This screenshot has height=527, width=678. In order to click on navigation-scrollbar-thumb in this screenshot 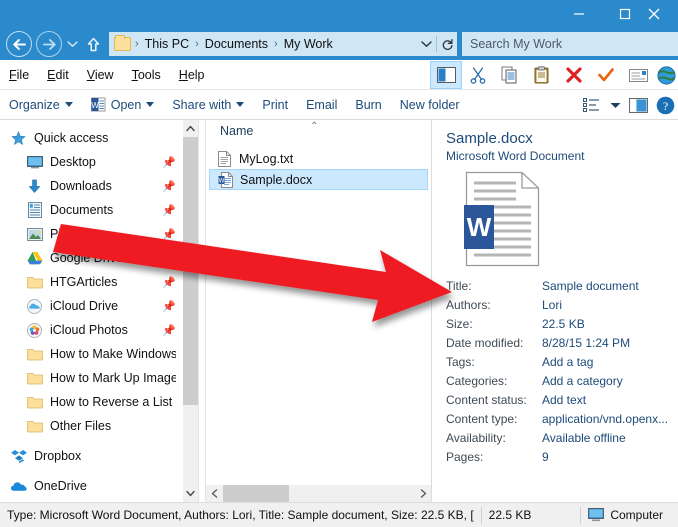, I will do `click(190, 271)`.